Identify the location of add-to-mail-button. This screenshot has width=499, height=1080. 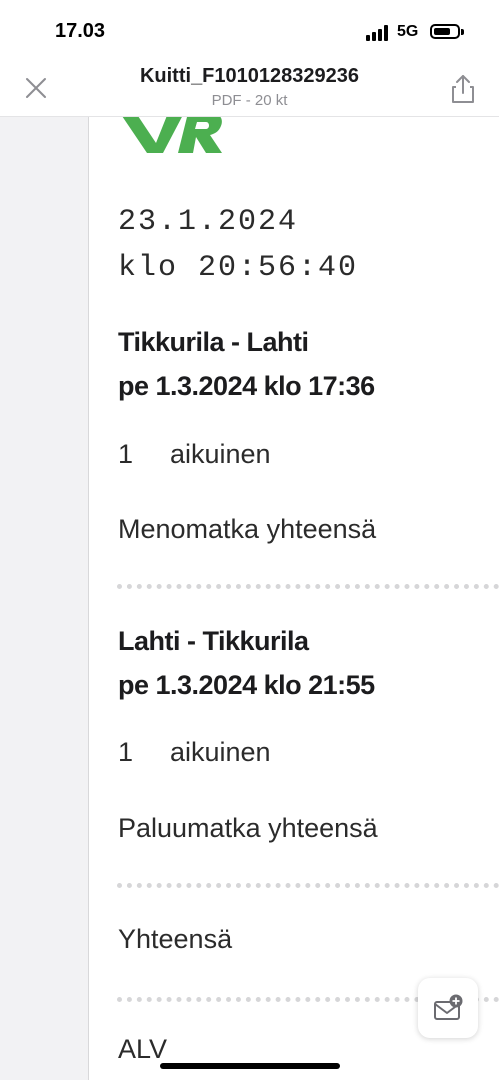
(448, 1008).